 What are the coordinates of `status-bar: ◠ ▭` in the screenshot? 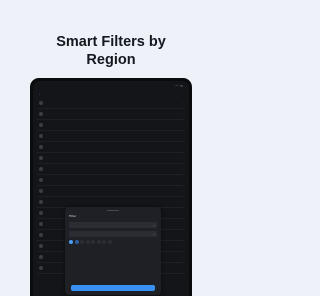 It's located at (111, 85).